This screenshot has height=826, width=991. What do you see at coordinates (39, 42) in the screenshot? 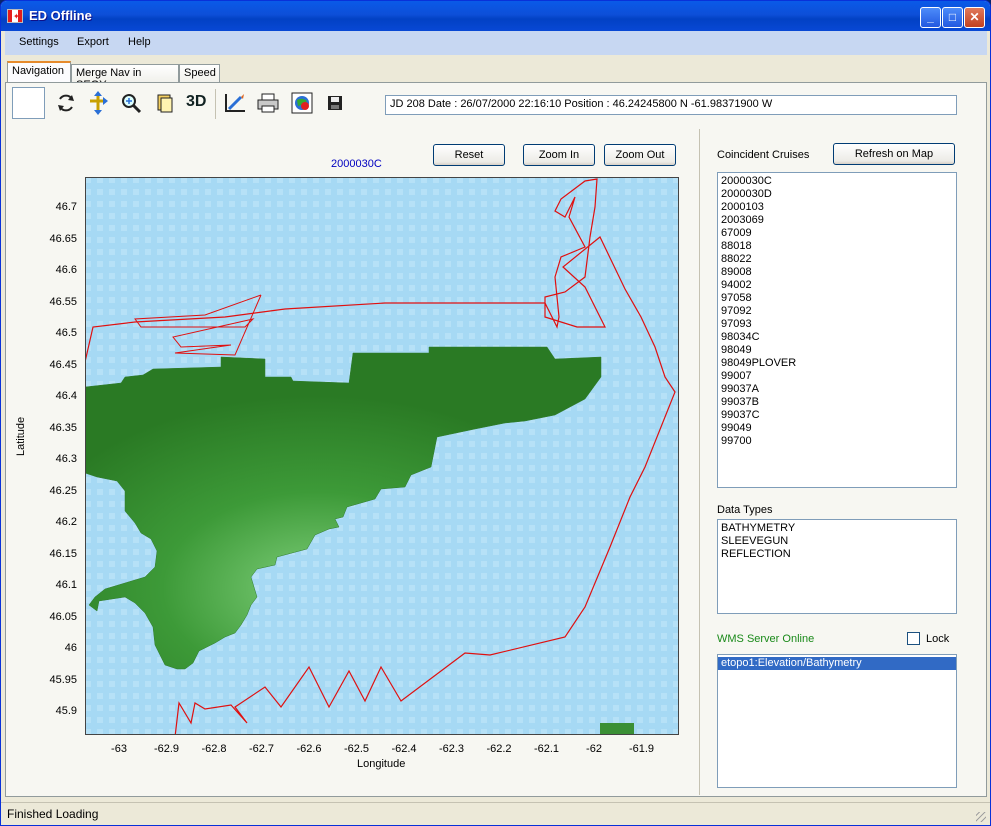
I see `menu-settings: Settings` at bounding box center [39, 42].